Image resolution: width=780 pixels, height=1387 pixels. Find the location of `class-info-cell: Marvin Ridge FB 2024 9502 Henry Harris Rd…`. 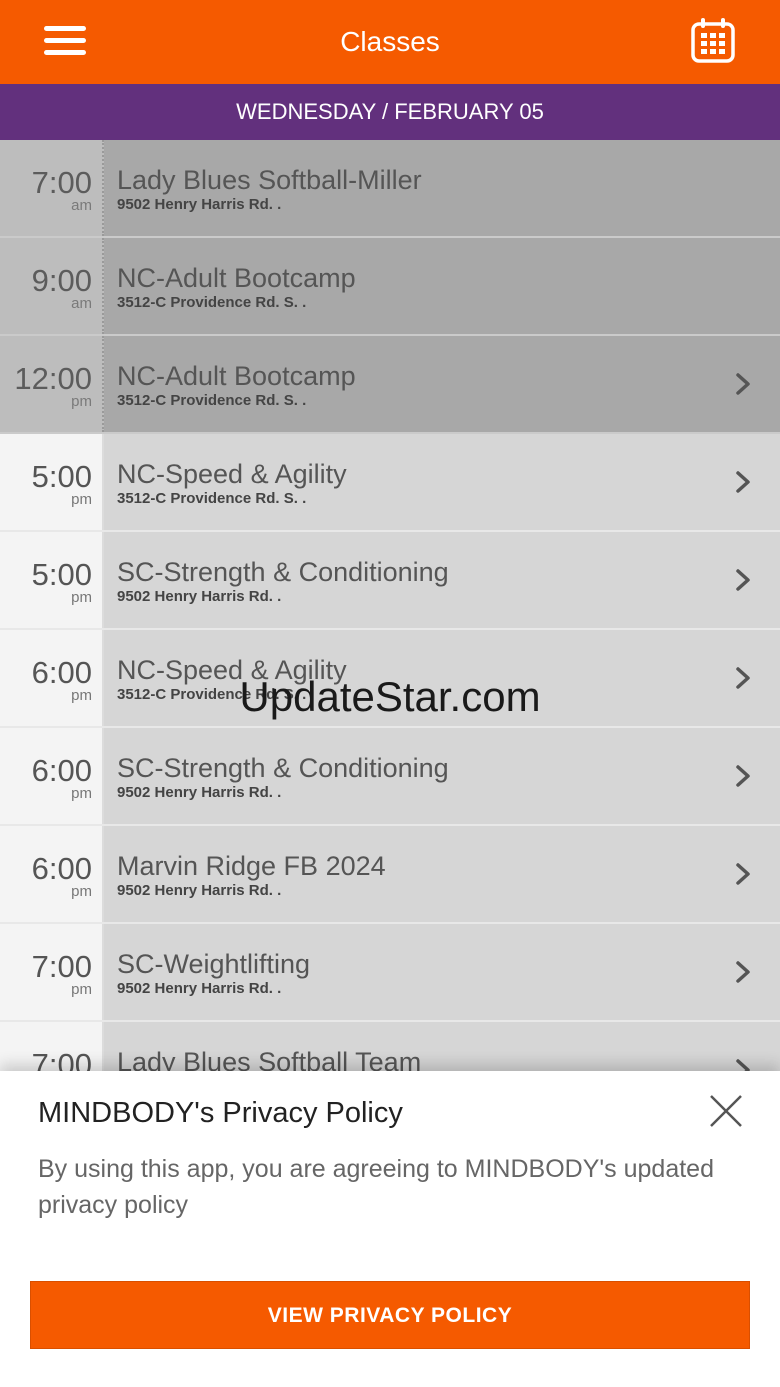

class-info-cell: Marvin Ridge FB 2024 9502 Henry Harris Rd… is located at coordinates (442, 874).